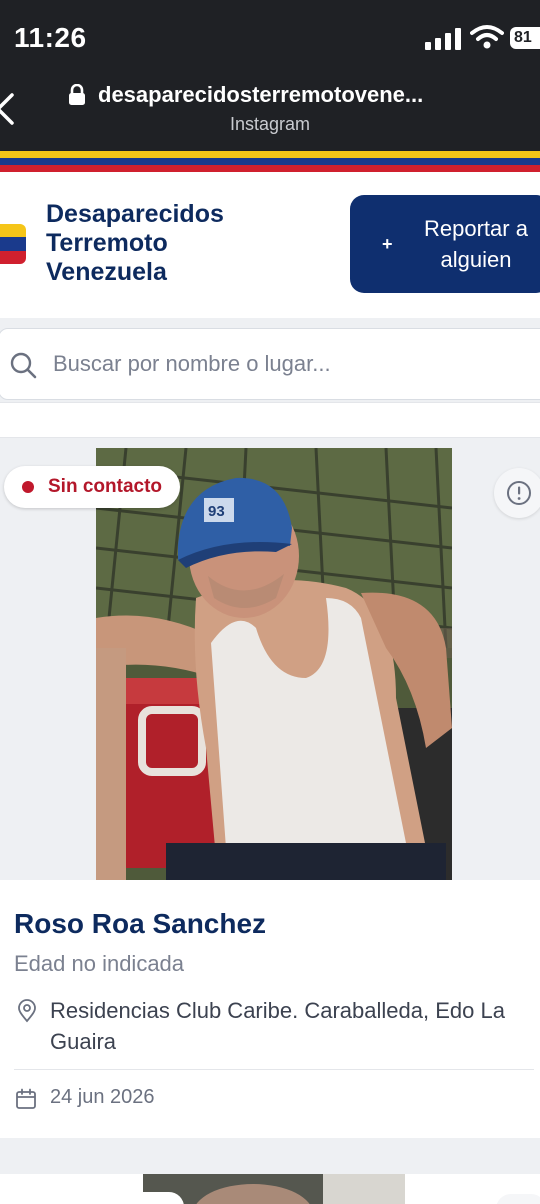 The width and height of the screenshot is (540, 1204). I want to click on venezuela-flag-icon, so click(13, 244).